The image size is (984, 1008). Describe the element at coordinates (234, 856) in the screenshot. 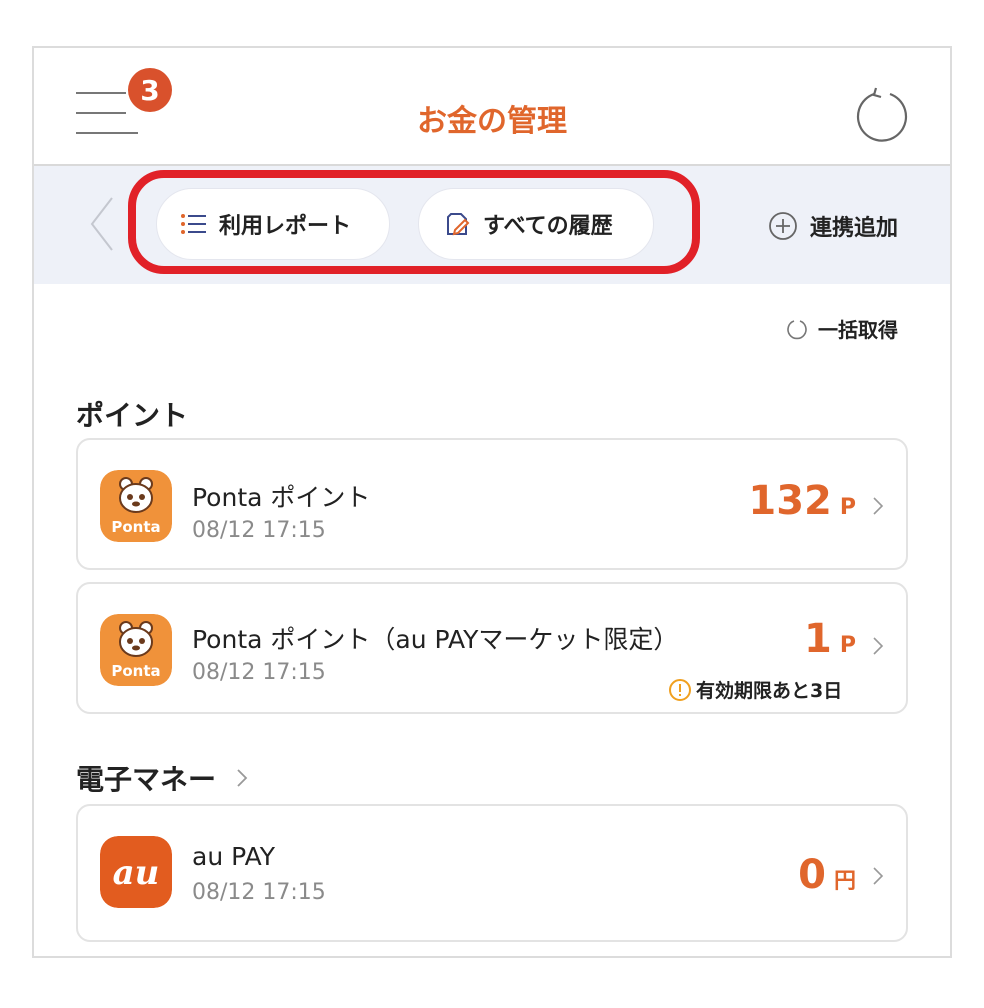

I see `emoney-name: au PAY` at that location.